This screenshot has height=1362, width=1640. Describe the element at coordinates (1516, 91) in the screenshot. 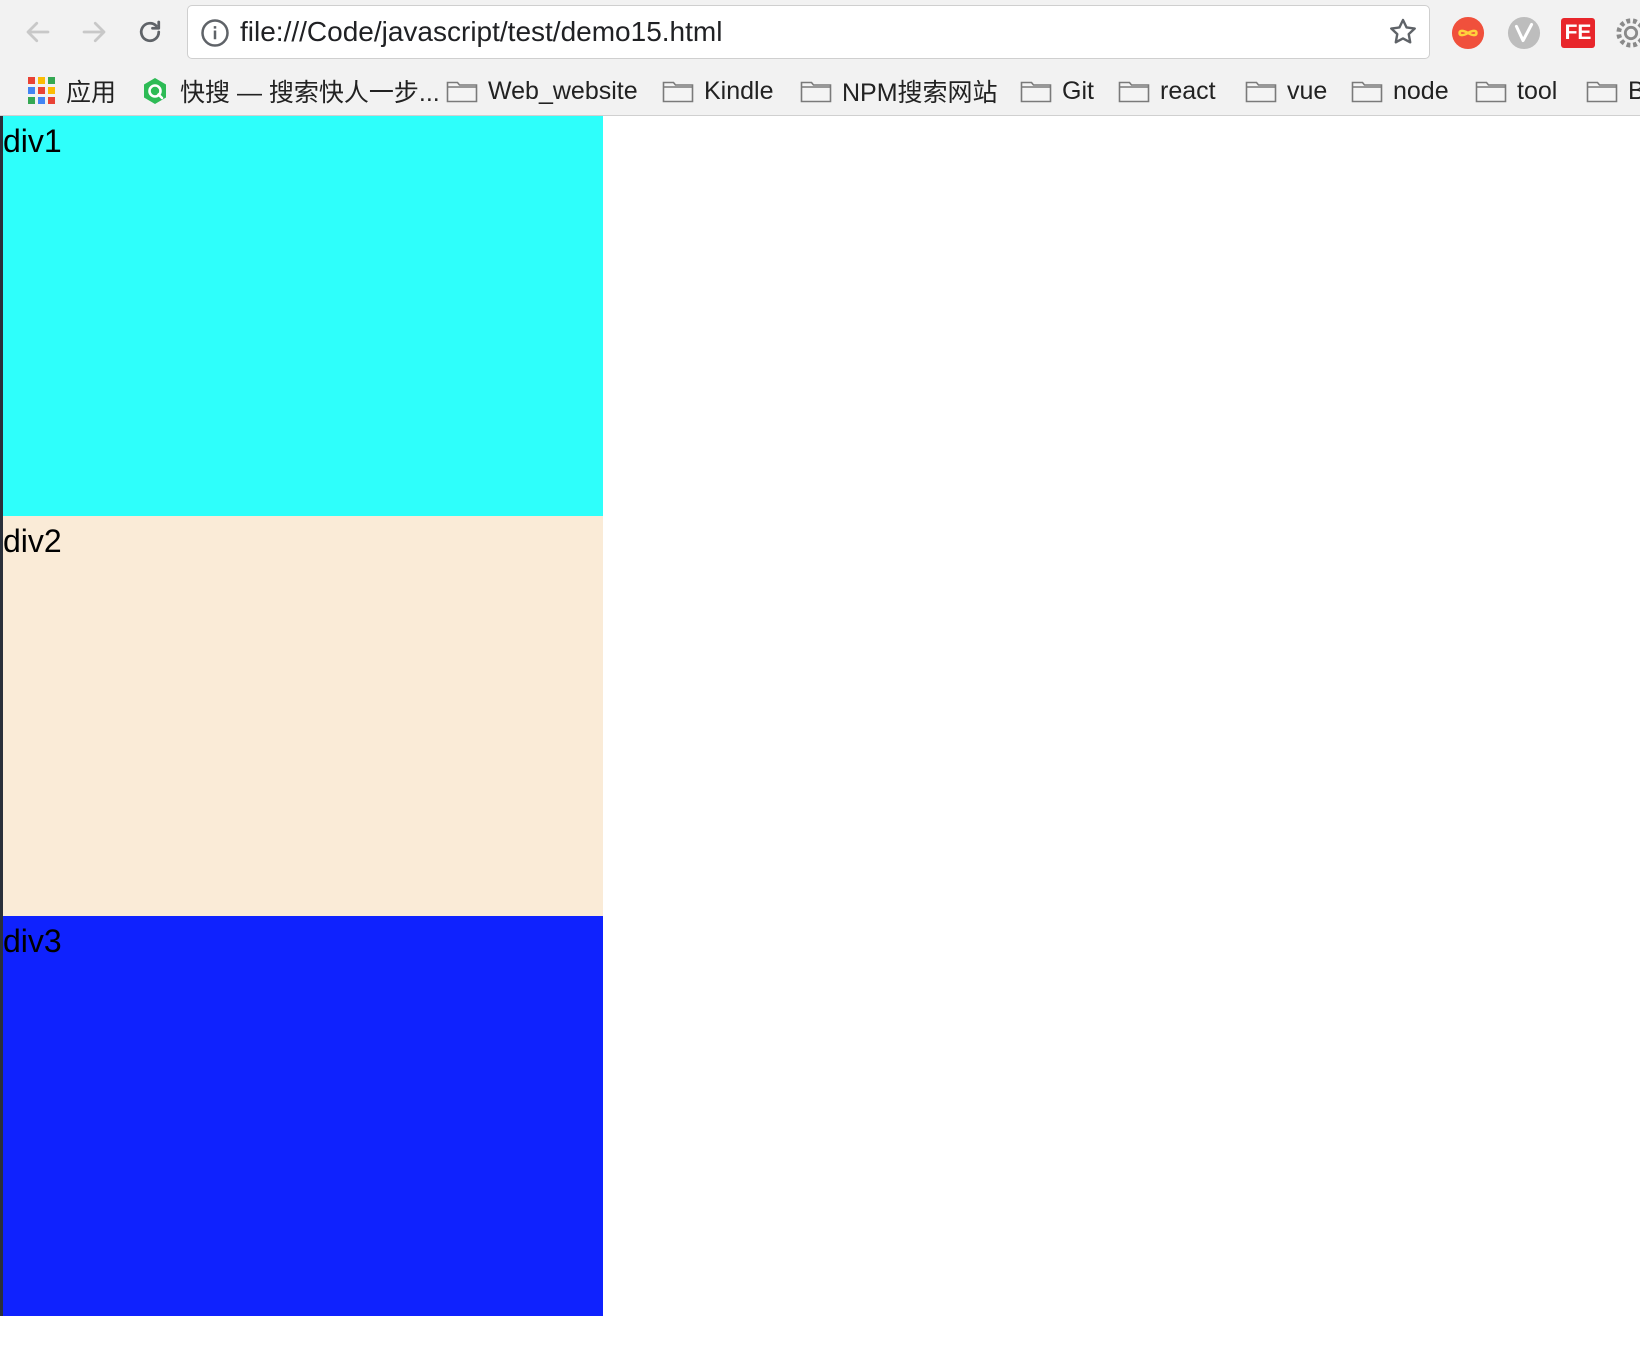

I see `bookmark-folder-tool: tool` at that location.